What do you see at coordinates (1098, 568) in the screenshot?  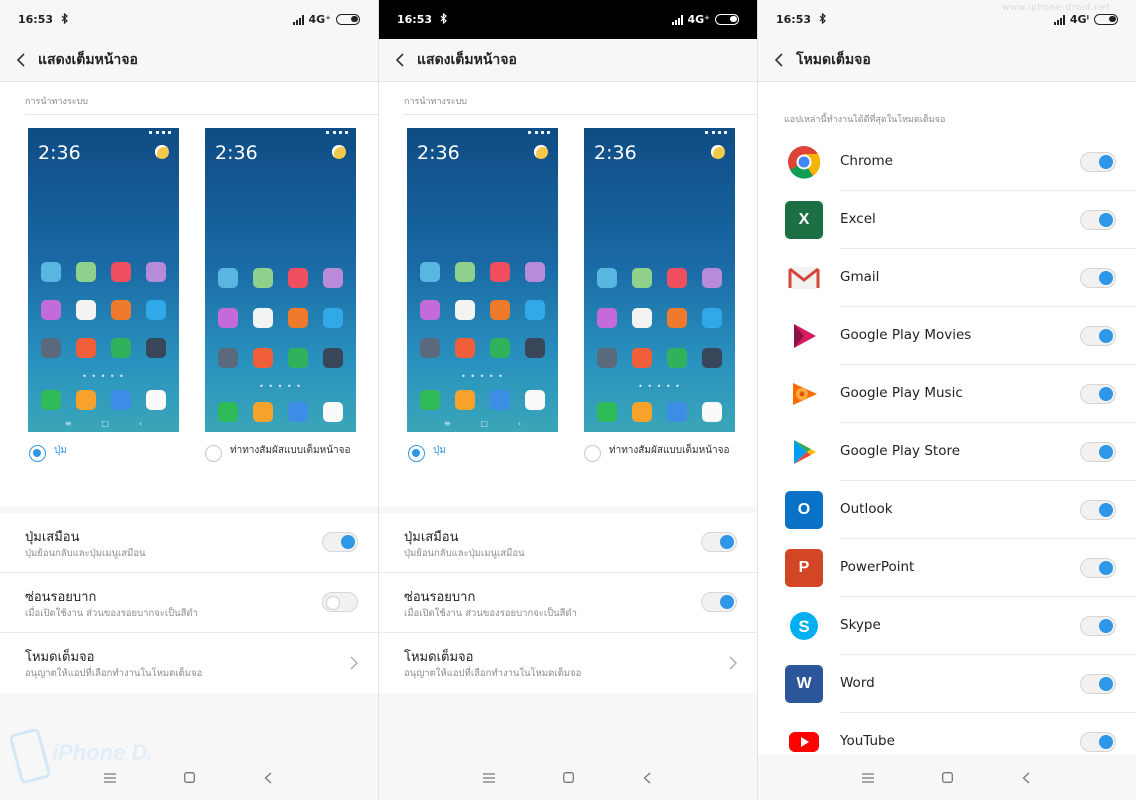 I see `powerpoint-fullscreen-toggle` at bounding box center [1098, 568].